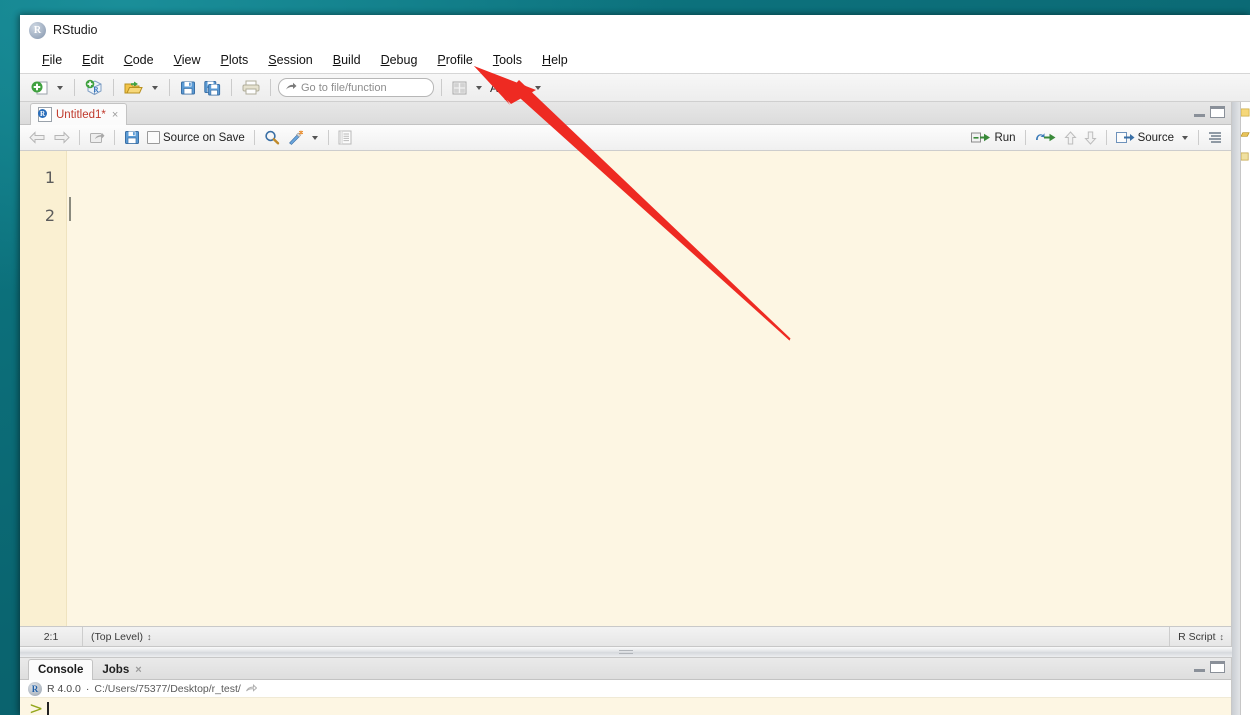  What do you see at coordinates (454, 60) in the screenshot?
I see `menu-item-profile: Profile` at bounding box center [454, 60].